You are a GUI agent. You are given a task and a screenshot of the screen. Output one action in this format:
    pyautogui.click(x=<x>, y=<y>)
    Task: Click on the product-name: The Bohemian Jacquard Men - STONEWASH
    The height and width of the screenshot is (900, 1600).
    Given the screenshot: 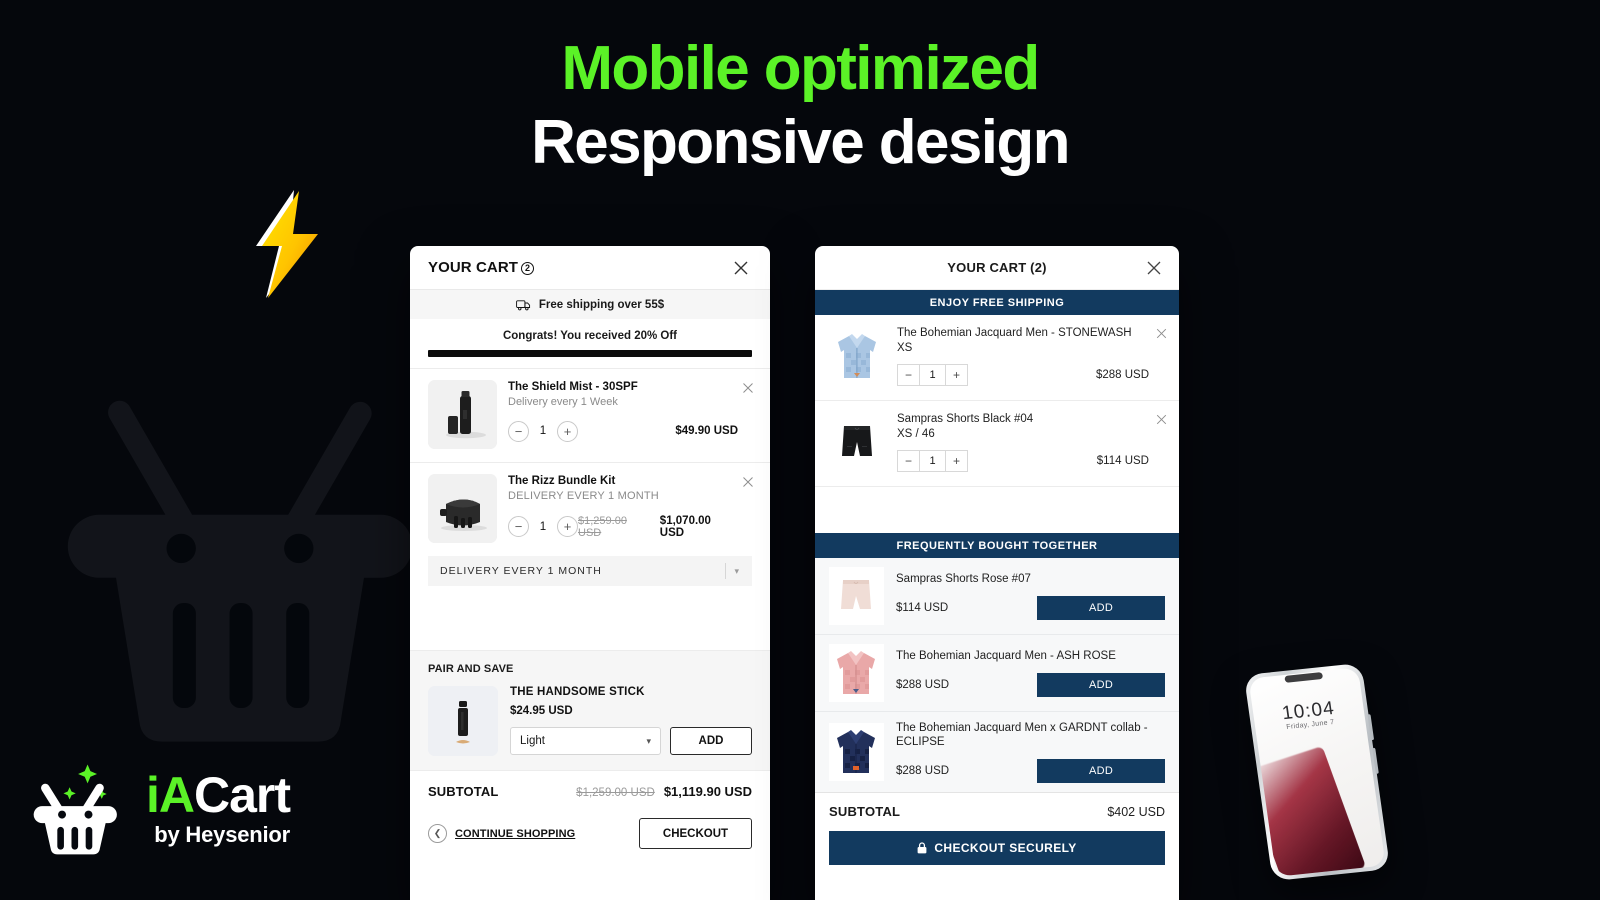 What is the action you would take?
    pyautogui.click(x=1014, y=333)
    